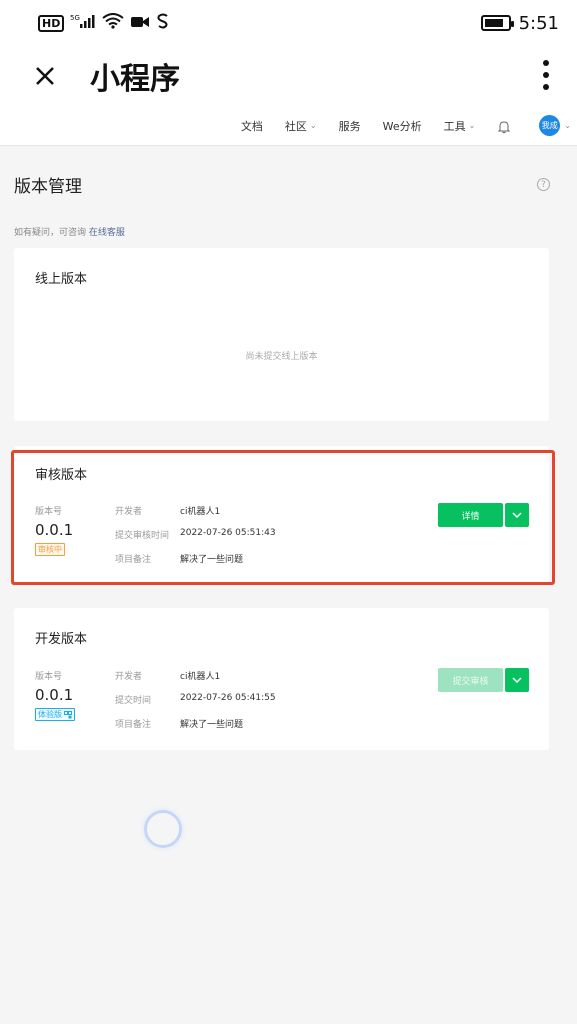 The image size is (577, 1024). Describe the element at coordinates (543, 184) in the screenshot. I see `help-icon: ?` at that location.